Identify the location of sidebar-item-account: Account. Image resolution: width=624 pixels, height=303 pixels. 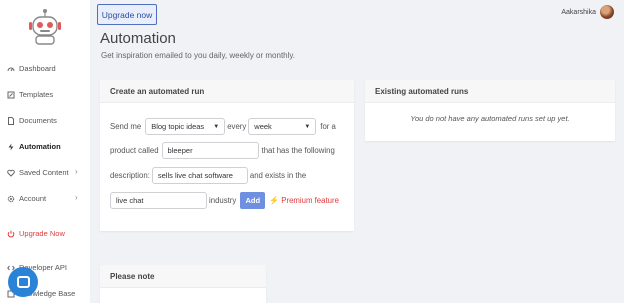
(26, 198).